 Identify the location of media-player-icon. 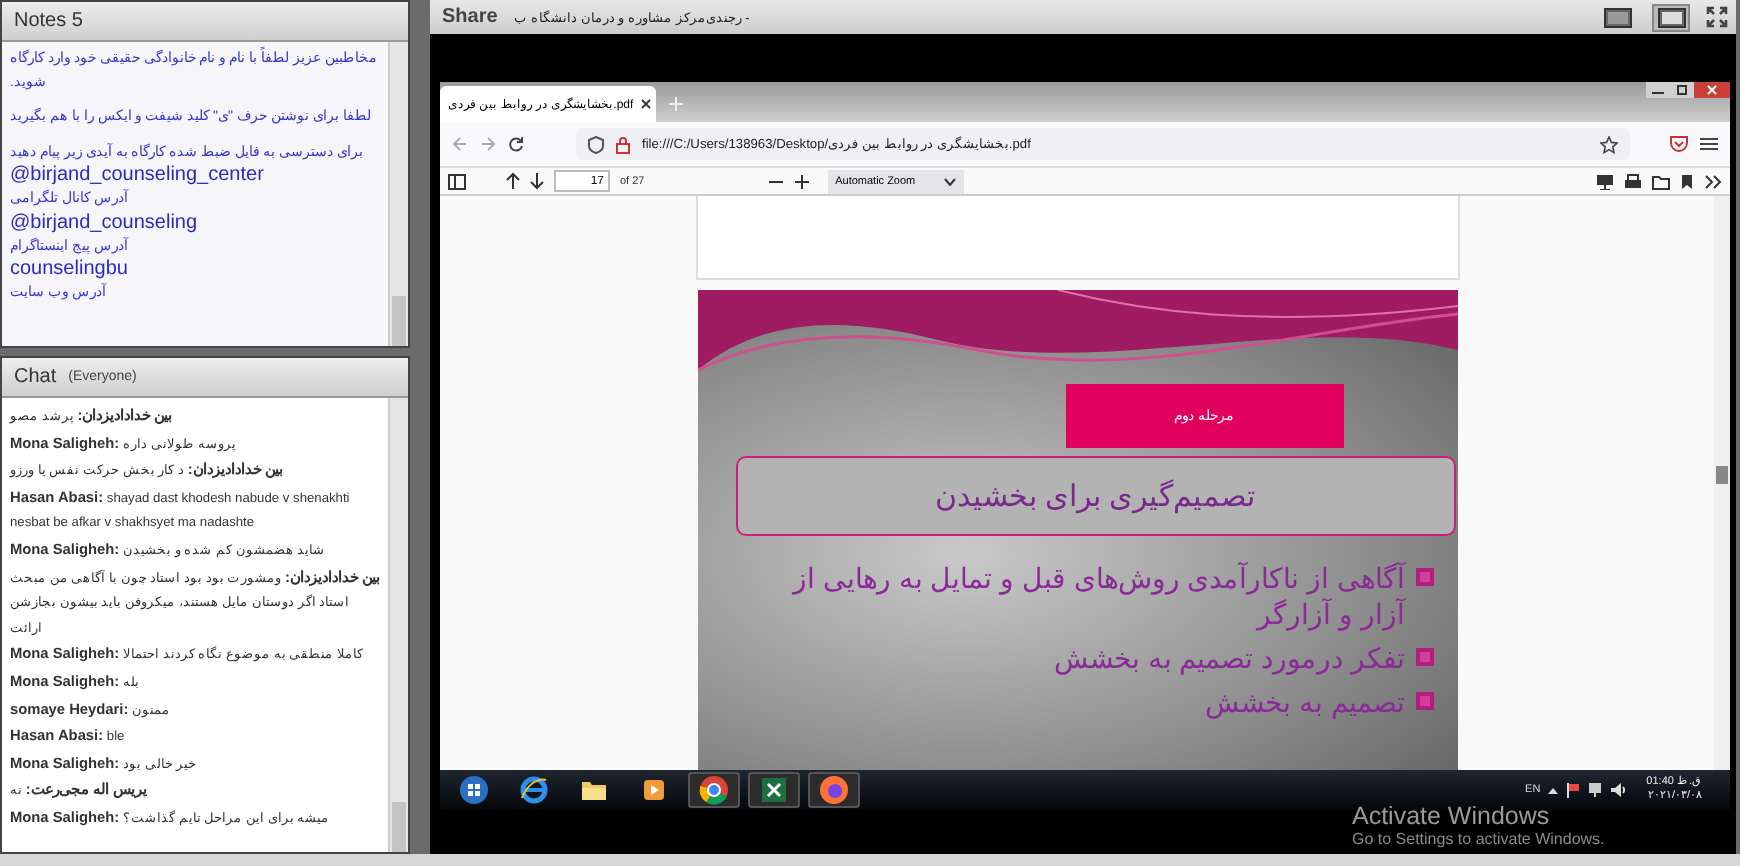
(654, 790).